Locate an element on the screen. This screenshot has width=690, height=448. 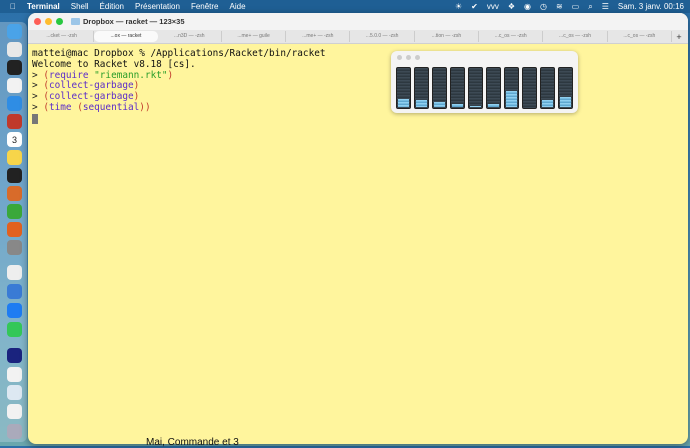
tab: ...me+ — guile is located at coordinates (254, 36).